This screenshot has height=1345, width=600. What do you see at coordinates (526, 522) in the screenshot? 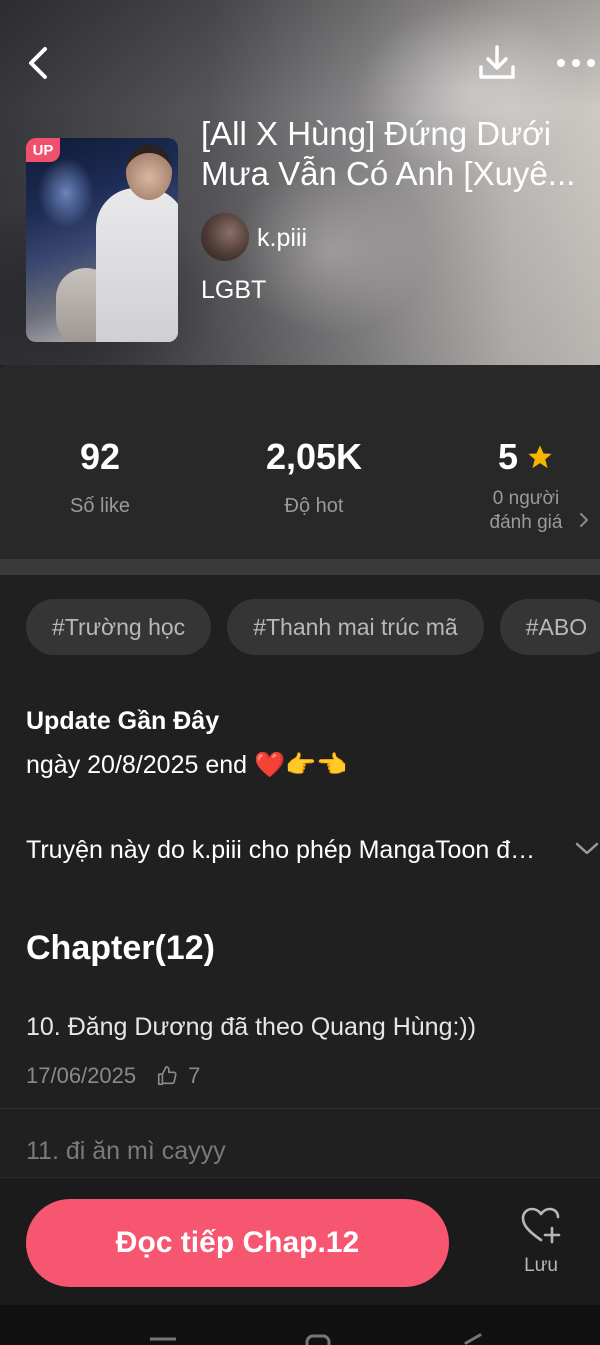
I see `rating-label: đánh giá` at bounding box center [526, 522].